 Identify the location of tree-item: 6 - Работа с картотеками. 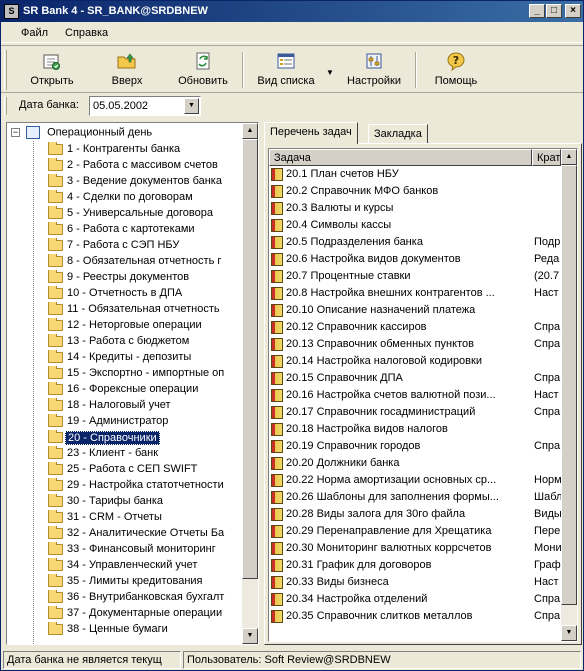
(125, 230).